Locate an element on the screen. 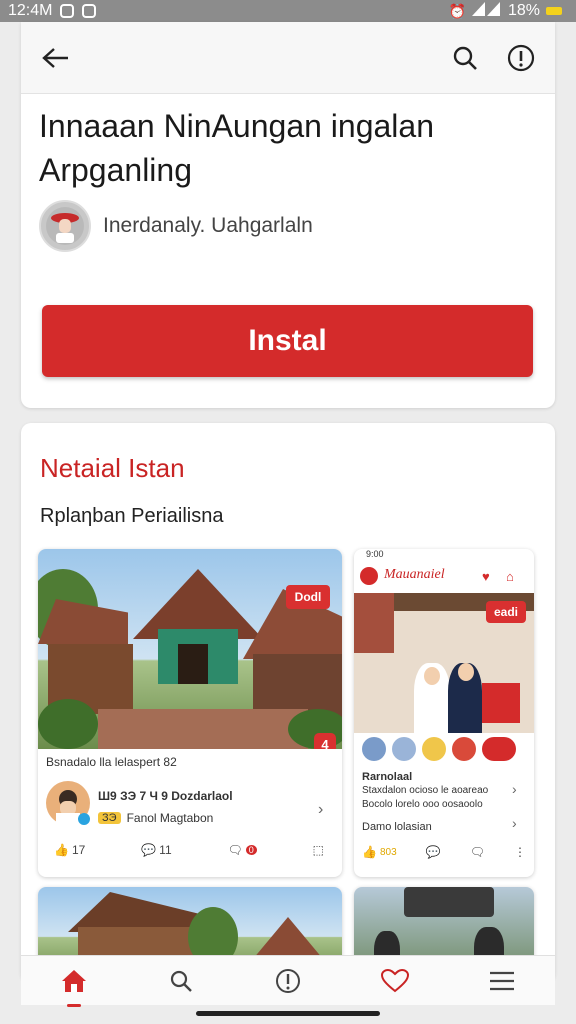 This screenshot has width=576, height=1024. preview-app-logo is located at coordinates (369, 576).